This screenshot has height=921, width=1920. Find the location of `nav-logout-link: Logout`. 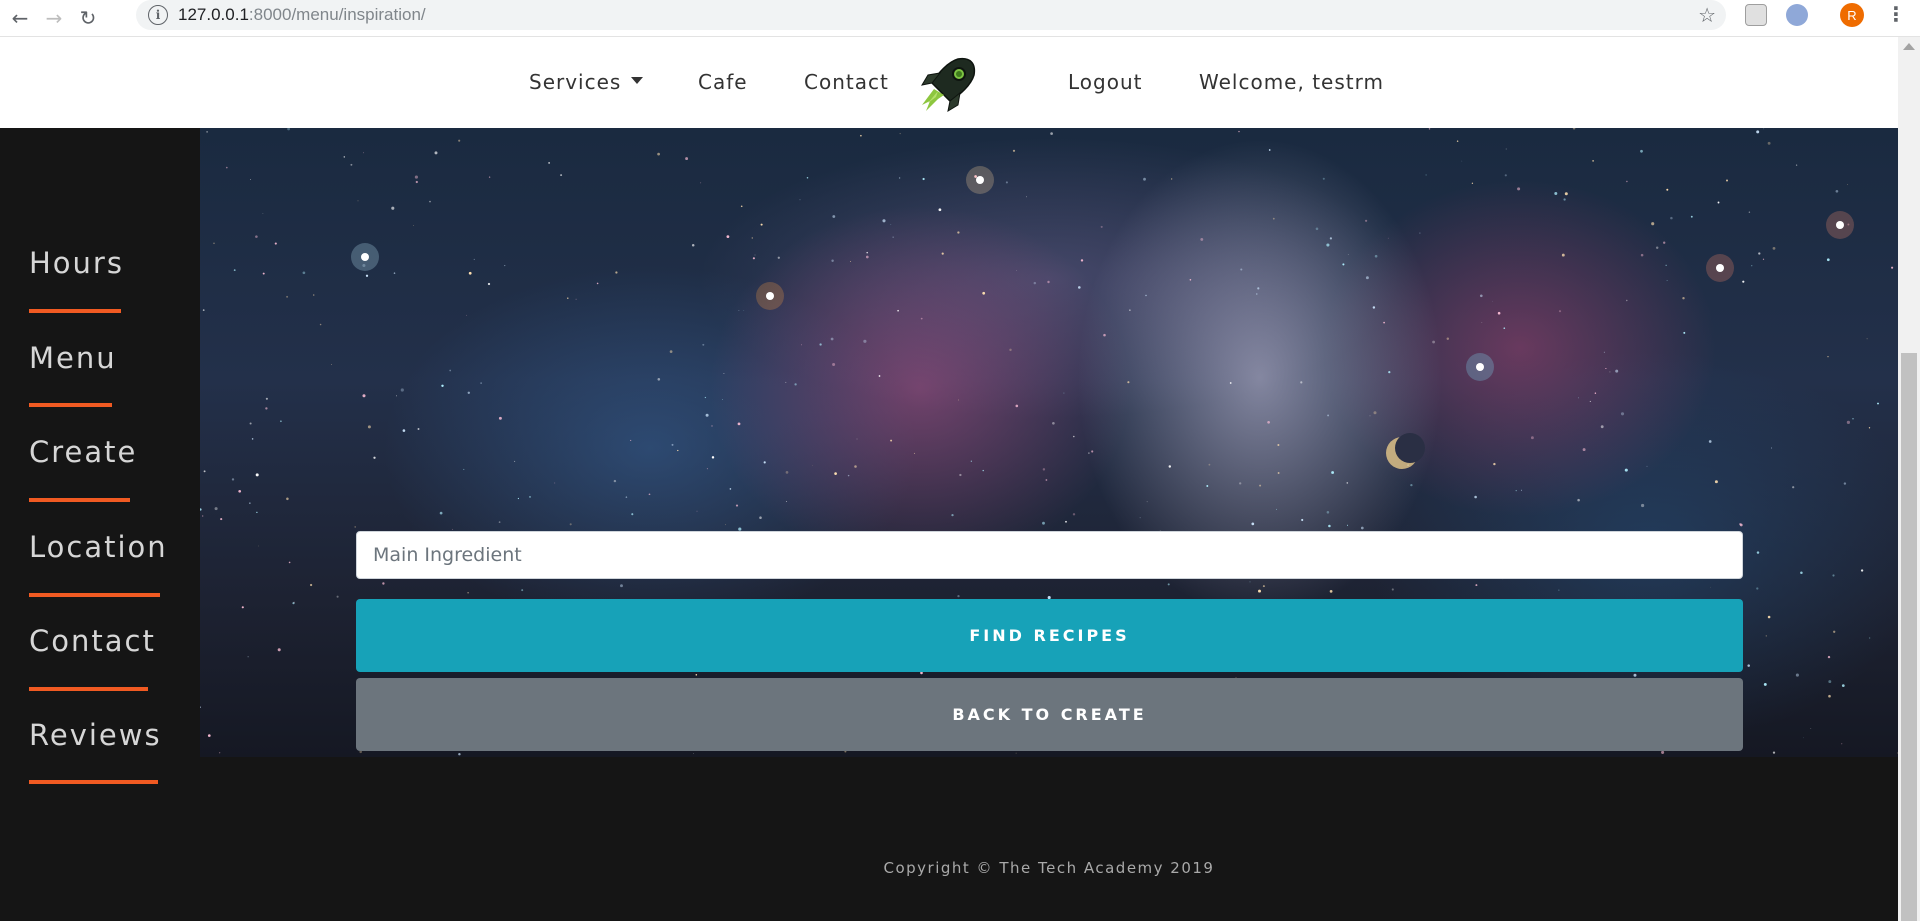

nav-logout-link: Logout is located at coordinates (1105, 82).